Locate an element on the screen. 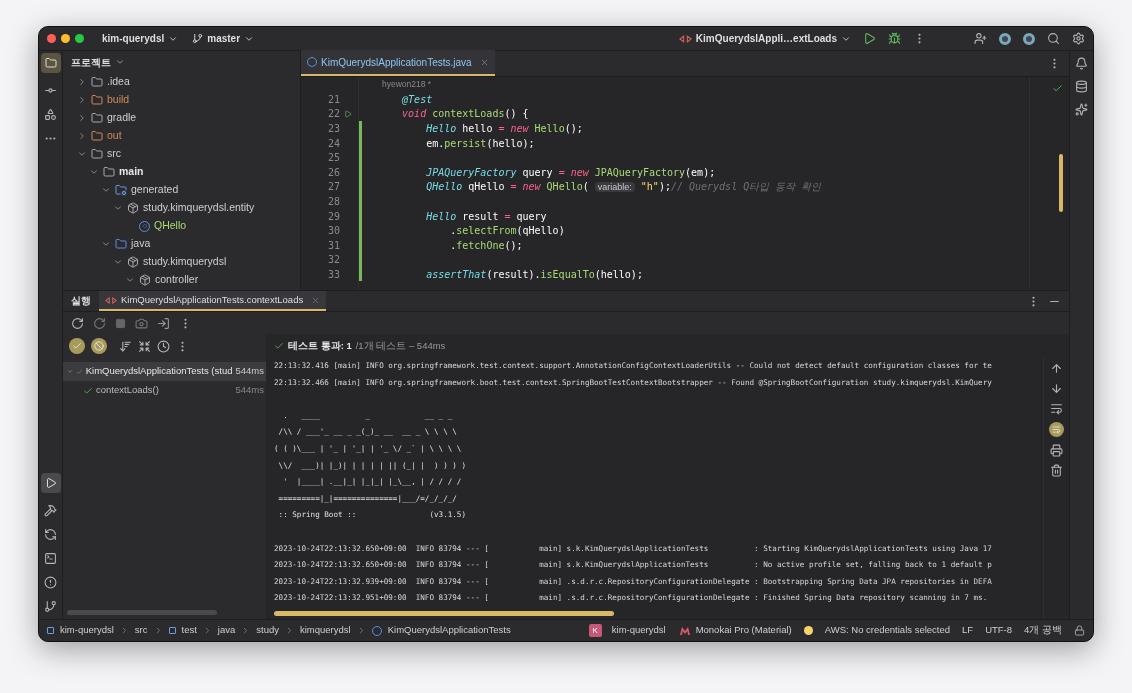  breadcrumb: kimquerydsl is located at coordinates (325, 630).